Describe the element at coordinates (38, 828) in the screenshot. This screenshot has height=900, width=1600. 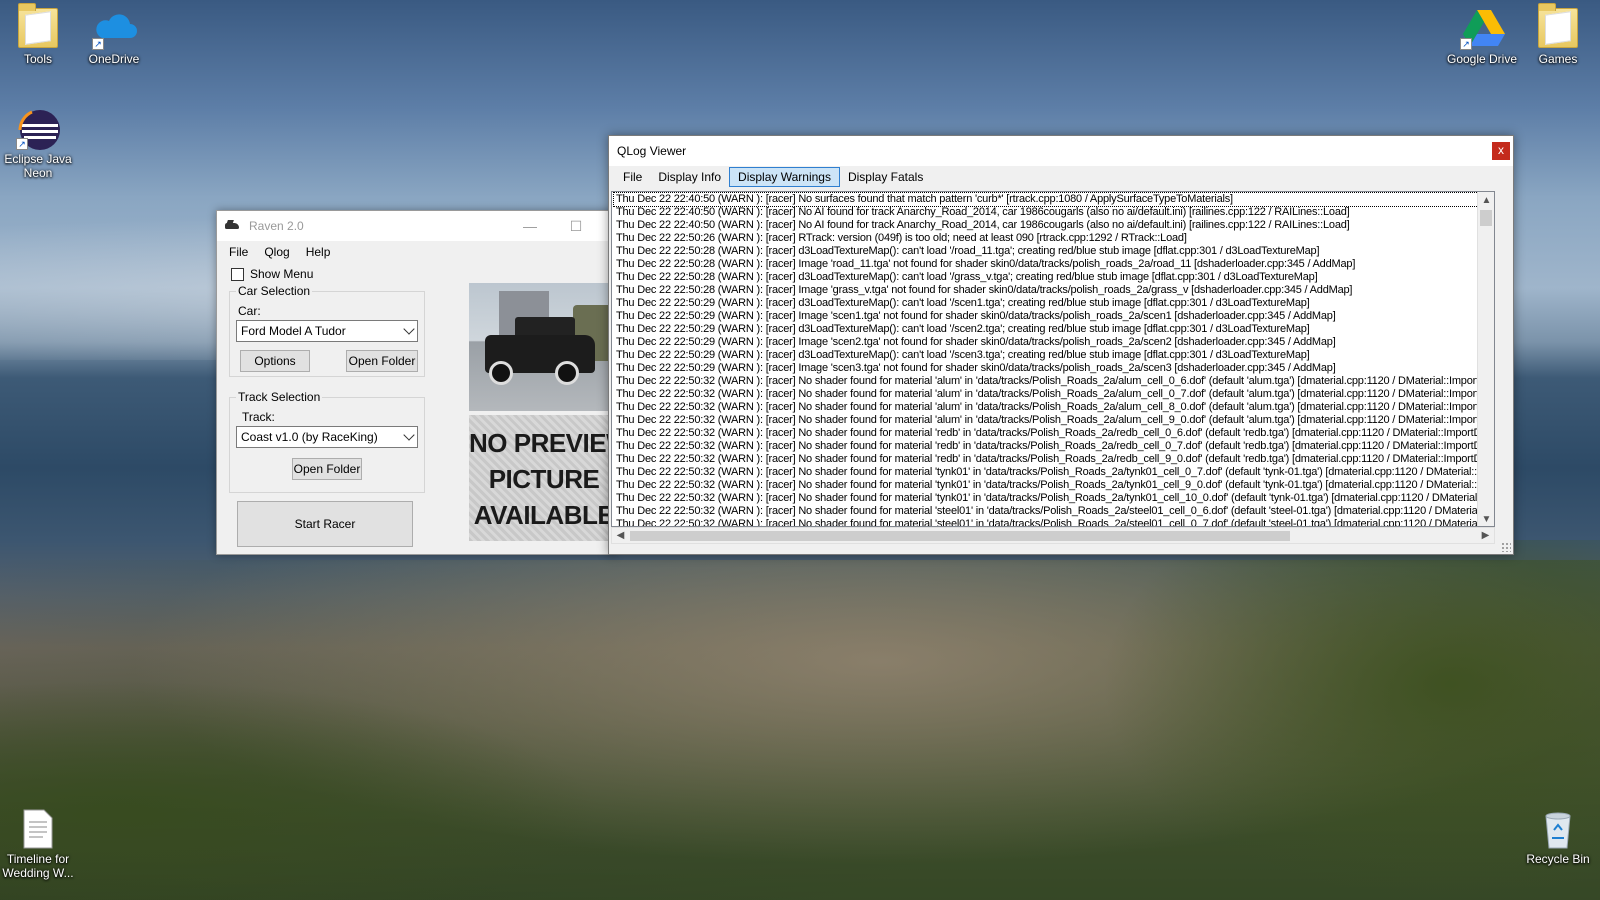
I see `document-icon` at that location.